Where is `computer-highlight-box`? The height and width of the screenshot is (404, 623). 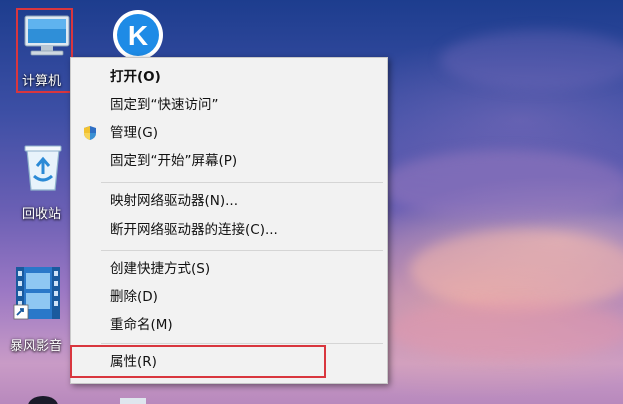
computer-highlight-box is located at coordinates (44, 50).